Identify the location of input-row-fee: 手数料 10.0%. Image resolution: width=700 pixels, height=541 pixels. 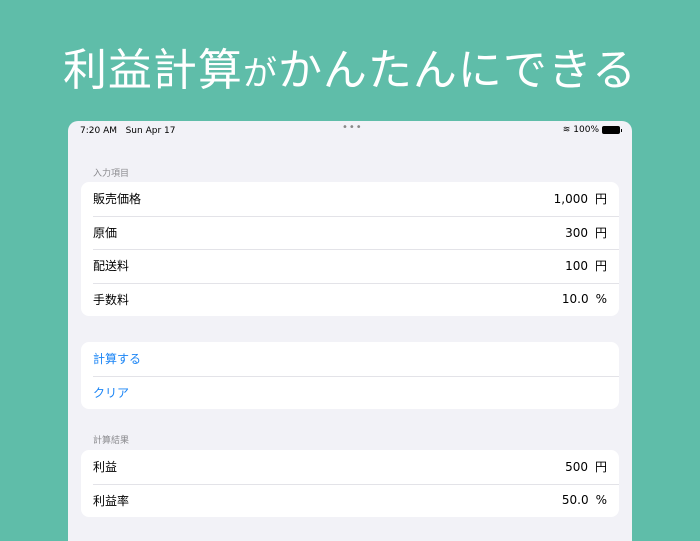
(350, 299).